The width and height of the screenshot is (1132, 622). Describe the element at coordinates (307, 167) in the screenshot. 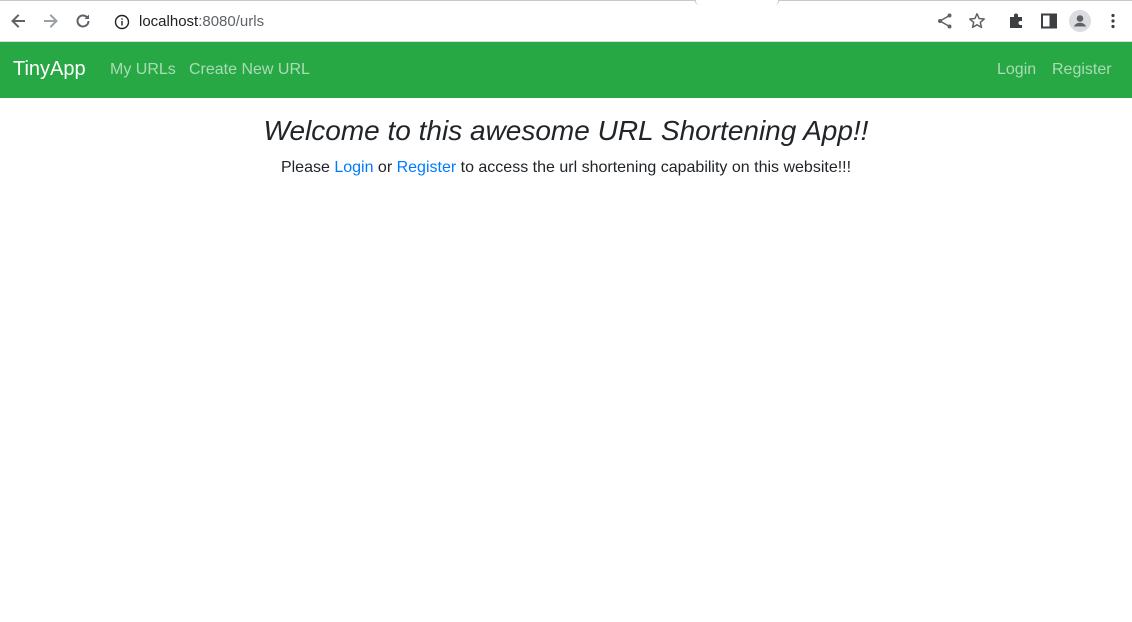

I see `prompt-text-before: Please` at that location.